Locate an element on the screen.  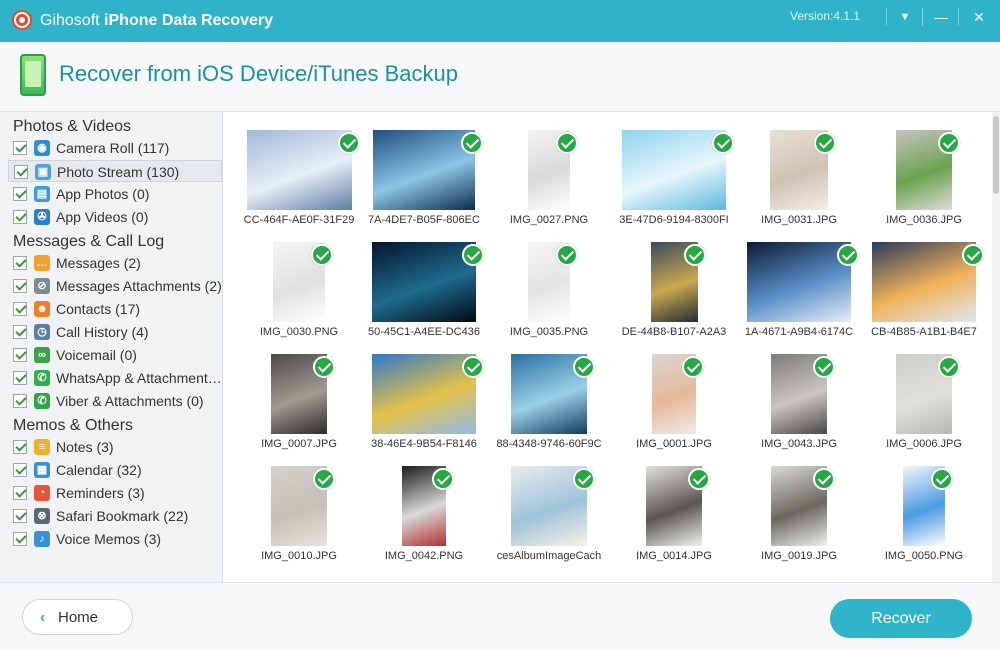
sidebar-item-attachment: ⊘ Messages Attachments (2) is located at coordinates (115, 286).